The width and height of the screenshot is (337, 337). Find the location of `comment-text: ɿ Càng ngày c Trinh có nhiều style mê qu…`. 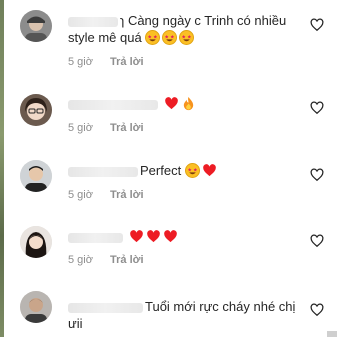

comment-text: ɿ Càng ngày c Trinh có nhiều style mê qu… is located at coordinates (182, 29).